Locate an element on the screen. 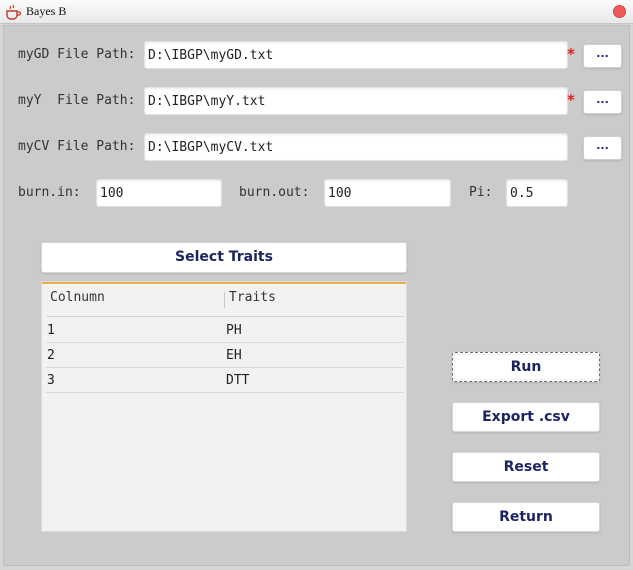 Image resolution: width=633 pixels, height=570 pixels. pi-label: Pi: is located at coordinates (481, 192).